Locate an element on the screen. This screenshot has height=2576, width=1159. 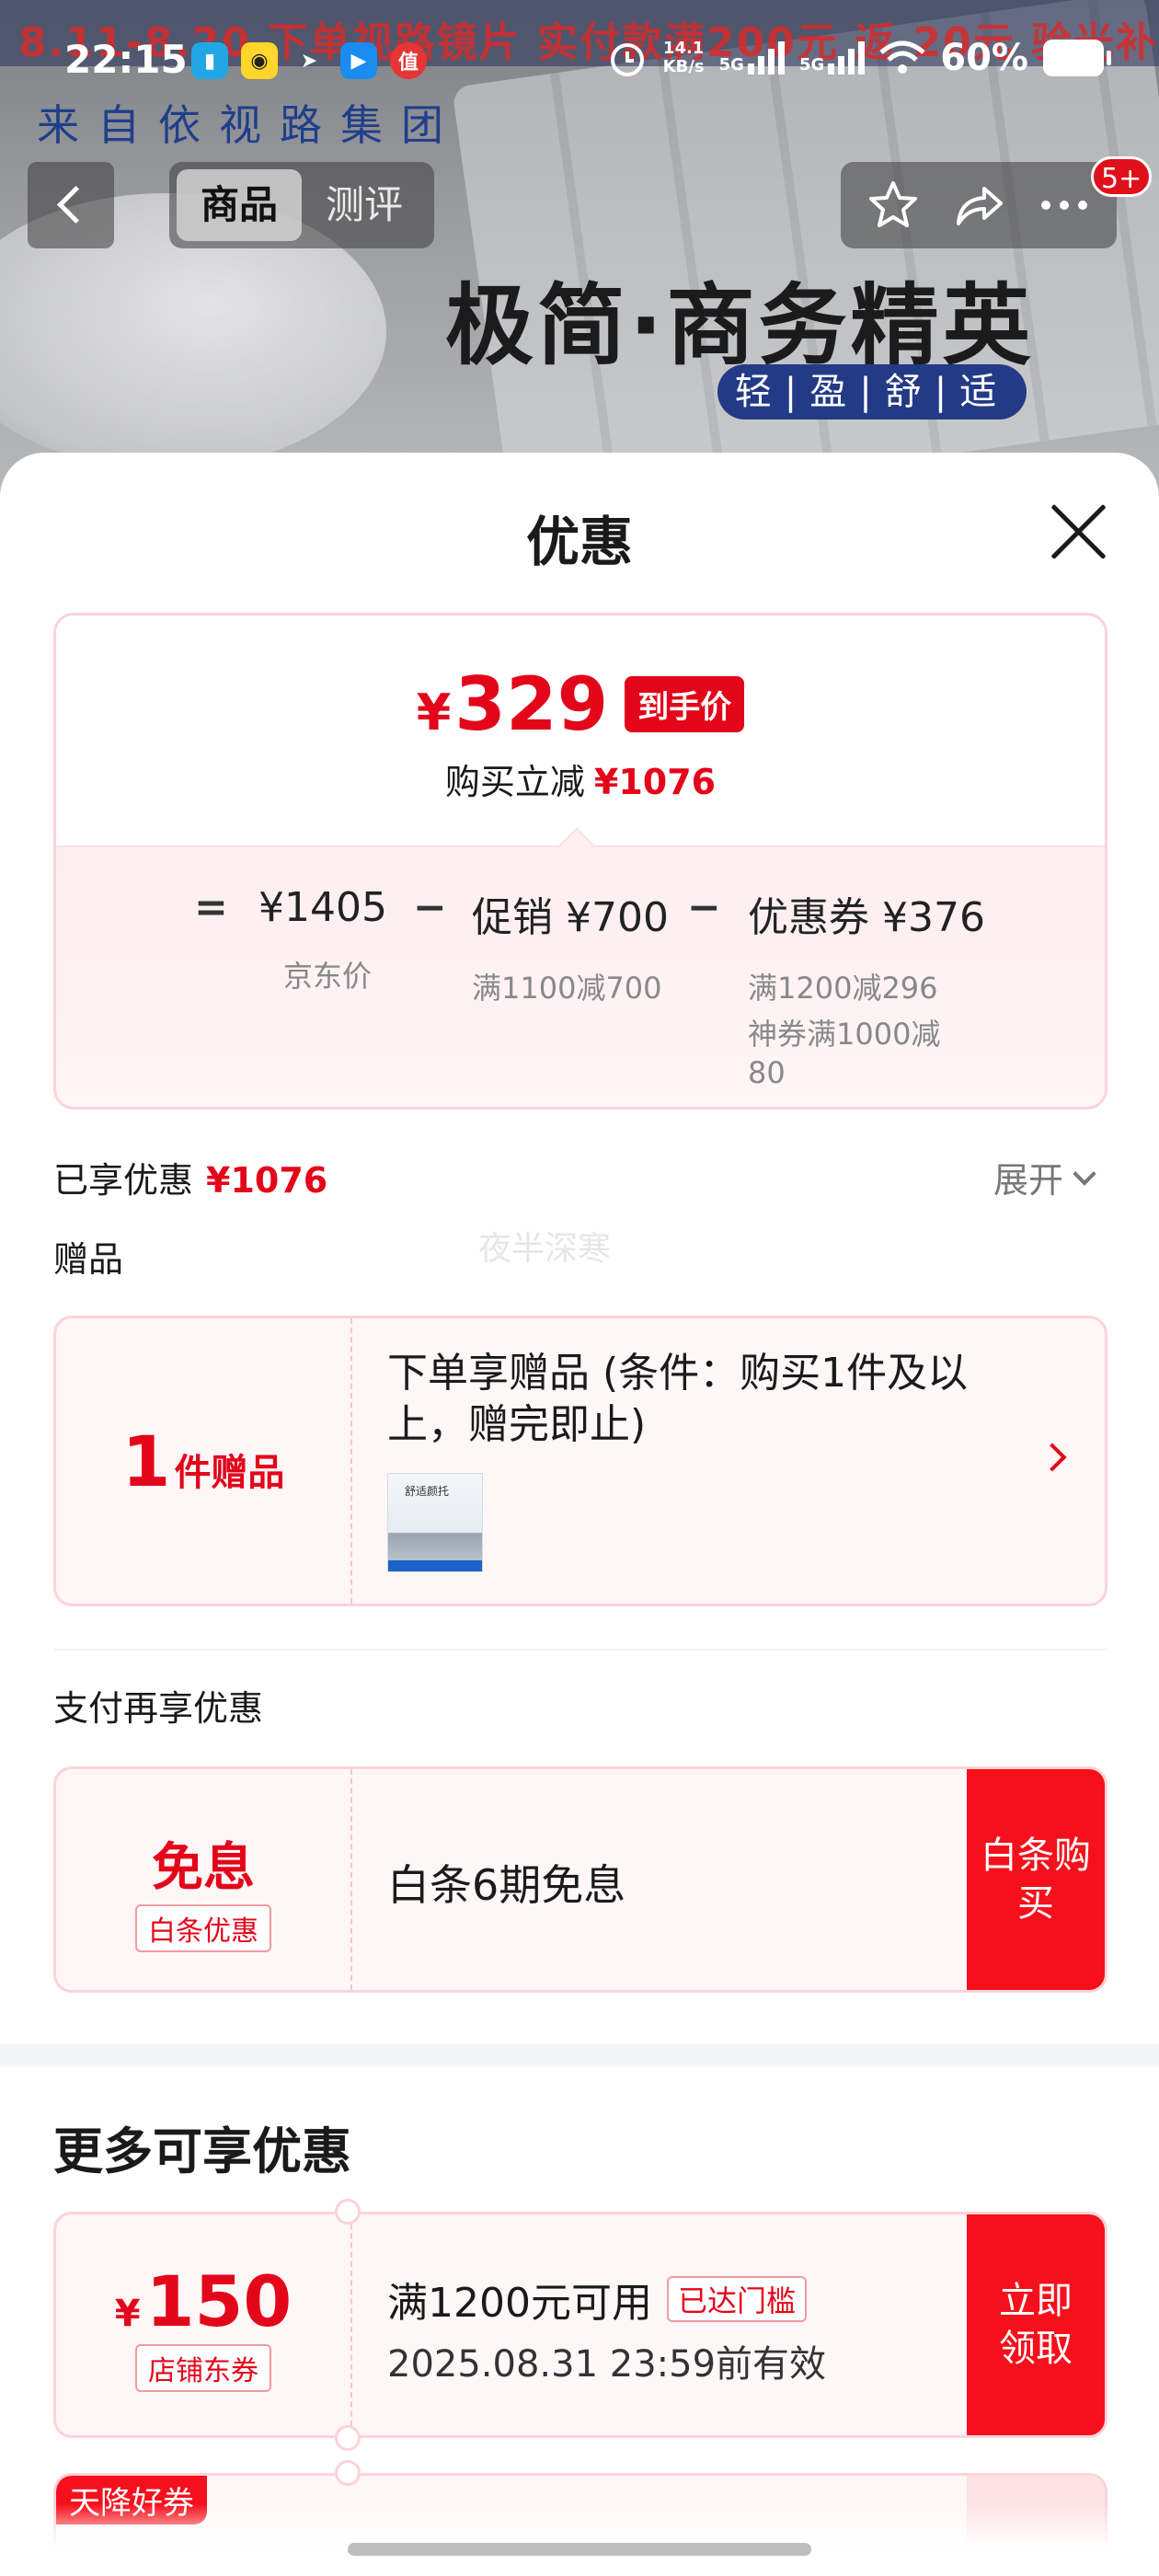
final-price-line: ¥329 到手价 is located at coordinates (580, 704).